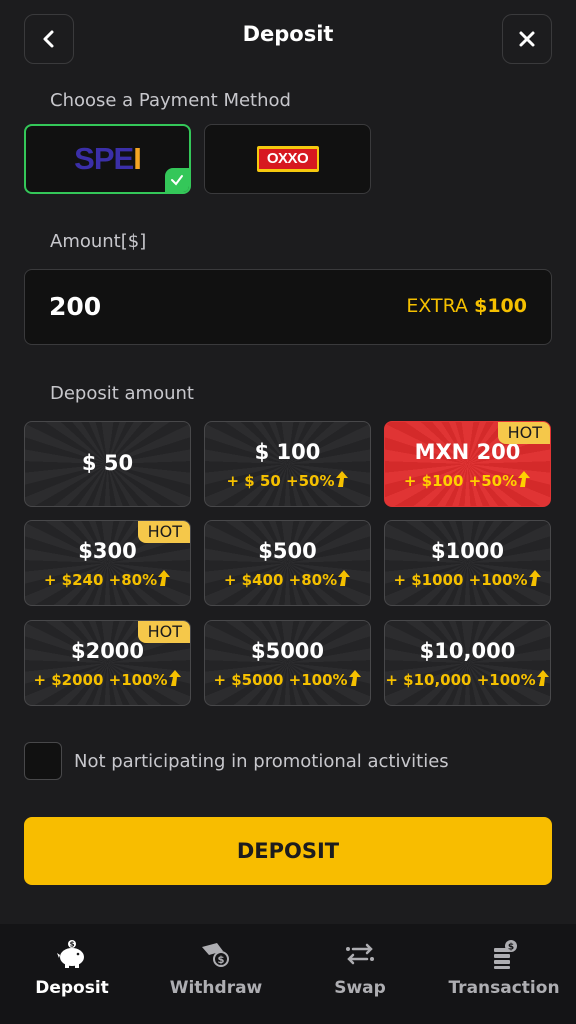 Image resolution: width=576 pixels, height=1024 pixels. What do you see at coordinates (98, 241) in the screenshot?
I see `amount-label: Amount[$]` at bounding box center [98, 241].